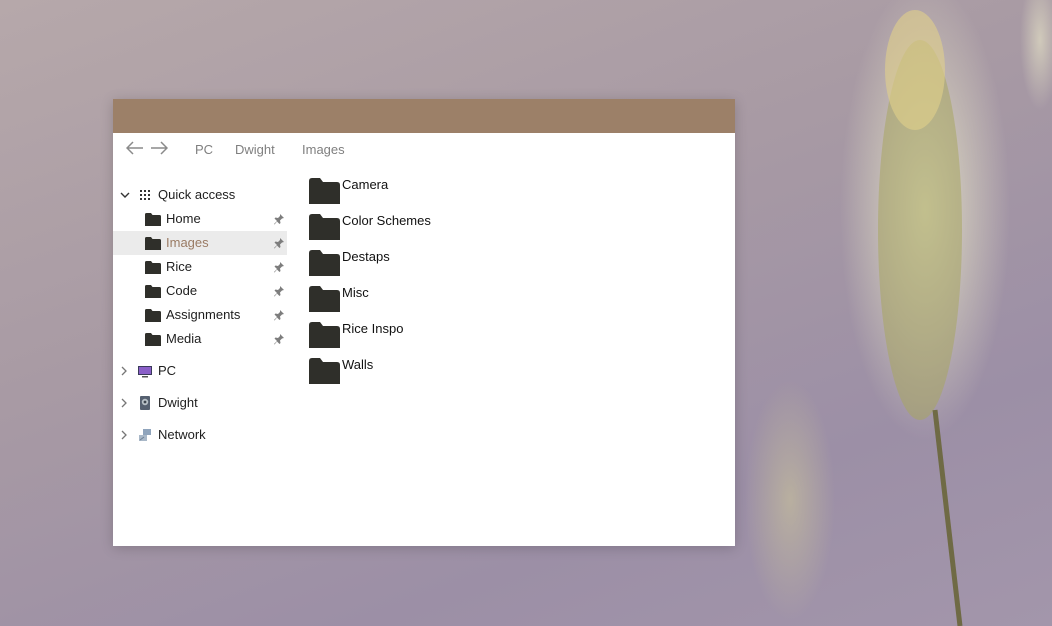  What do you see at coordinates (200, 291) in the screenshot?
I see `sidebar-item-code: Code` at bounding box center [200, 291].